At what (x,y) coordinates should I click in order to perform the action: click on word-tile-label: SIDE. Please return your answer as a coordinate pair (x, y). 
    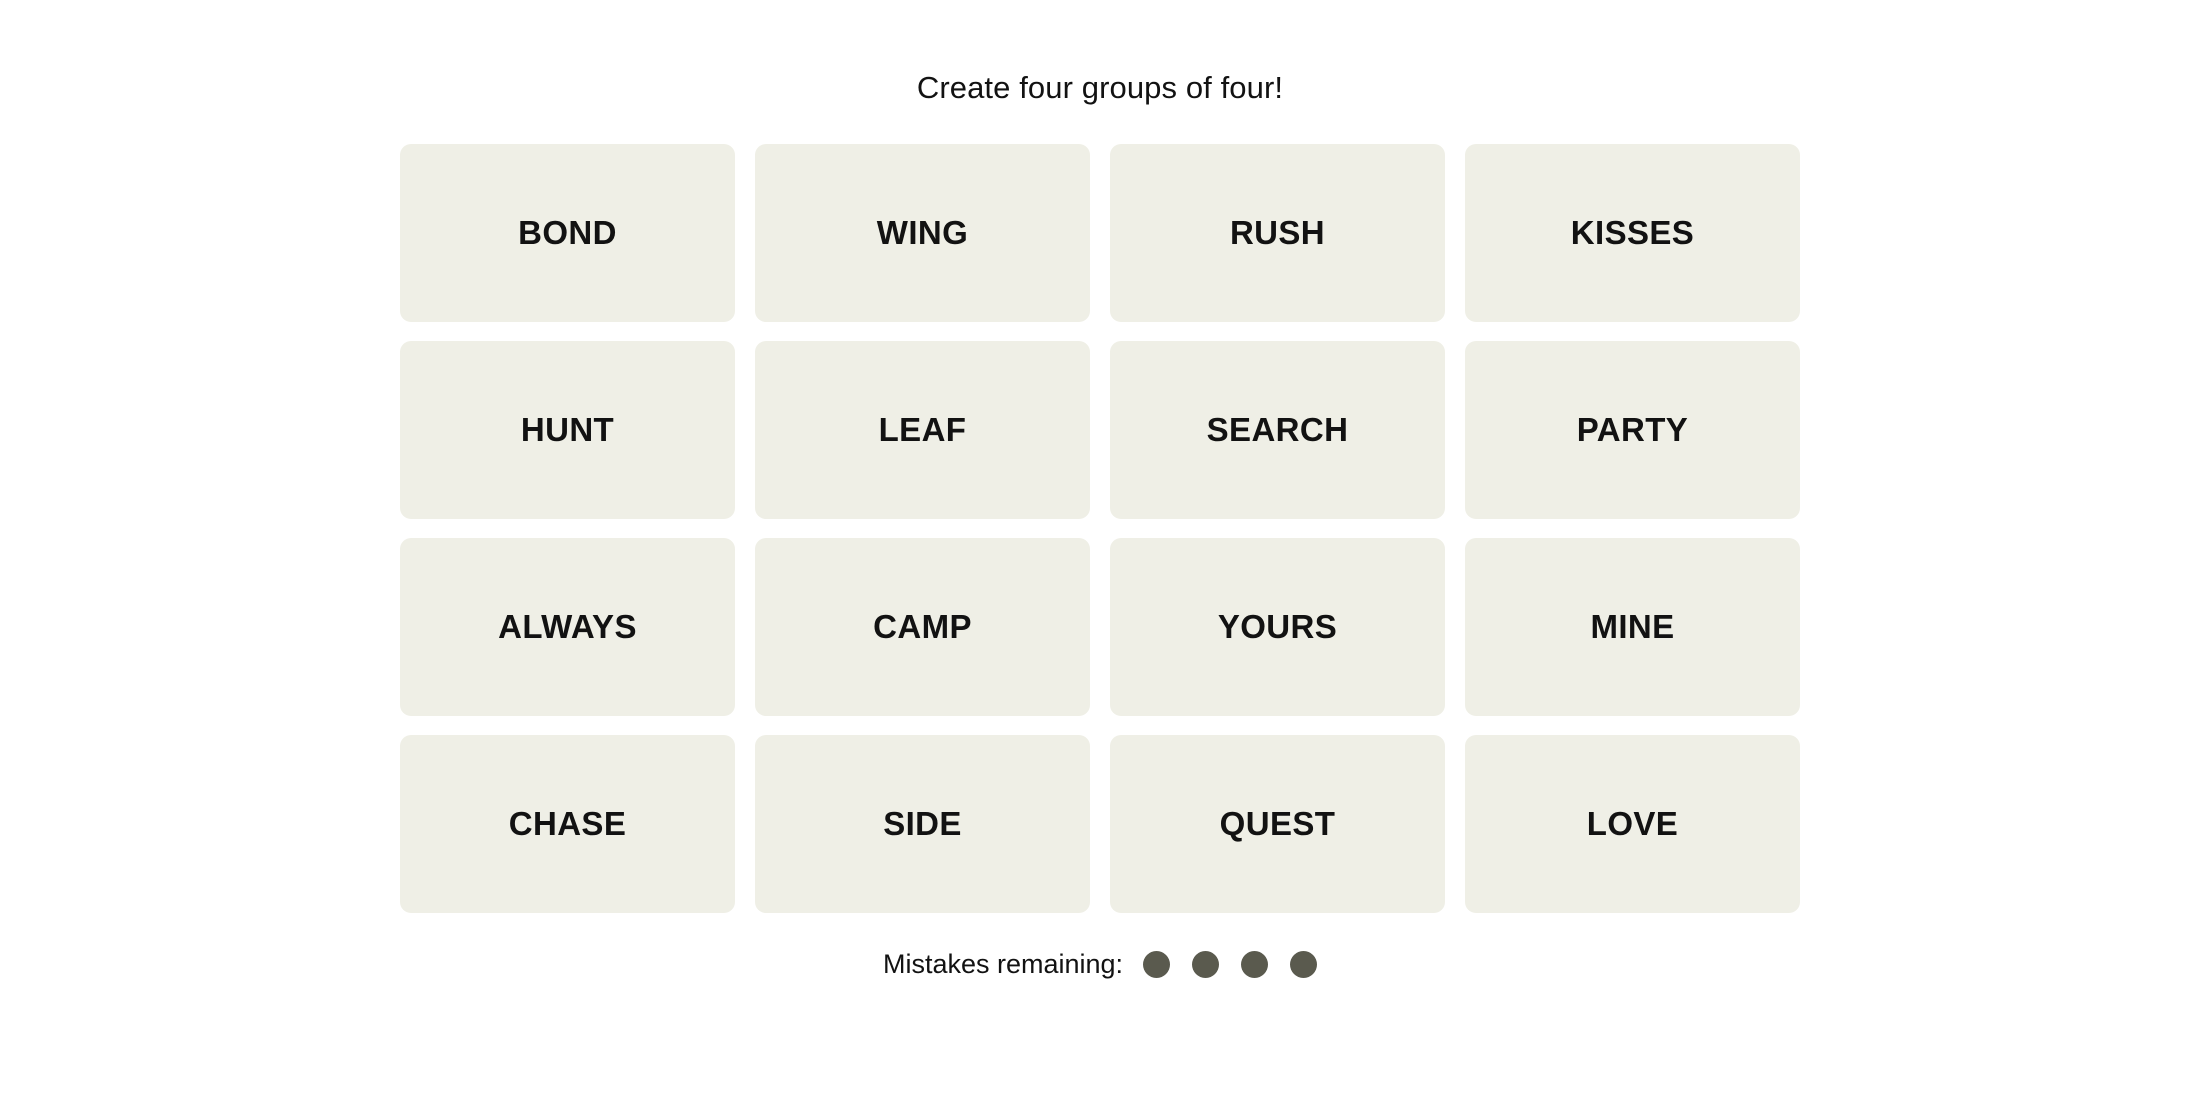
    Looking at the image, I should click on (922, 823).